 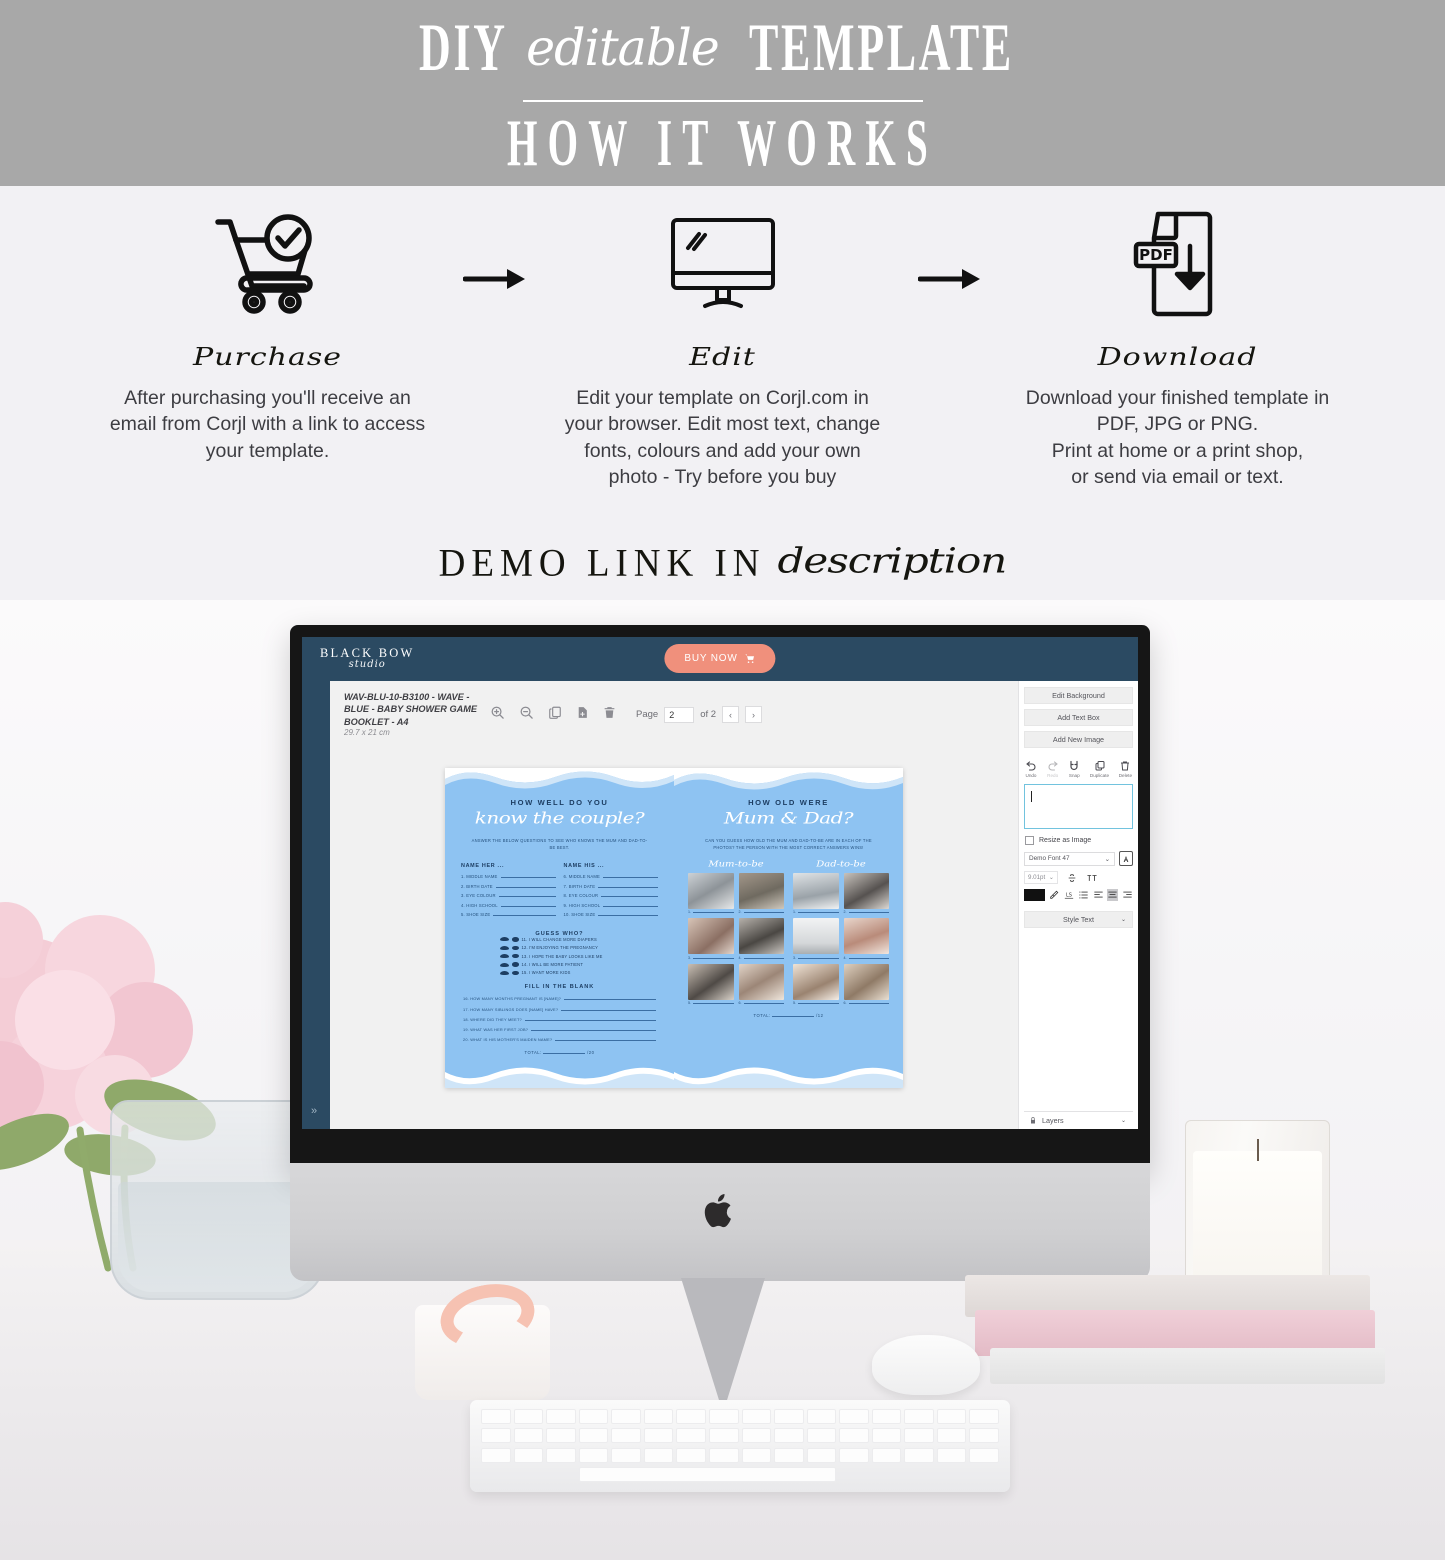 What do you see at coordinates (1078, 1120) in the screenshot?
I see `layers-panel-toggle: Layers ⌄` at bounding box center [1078, 1120].